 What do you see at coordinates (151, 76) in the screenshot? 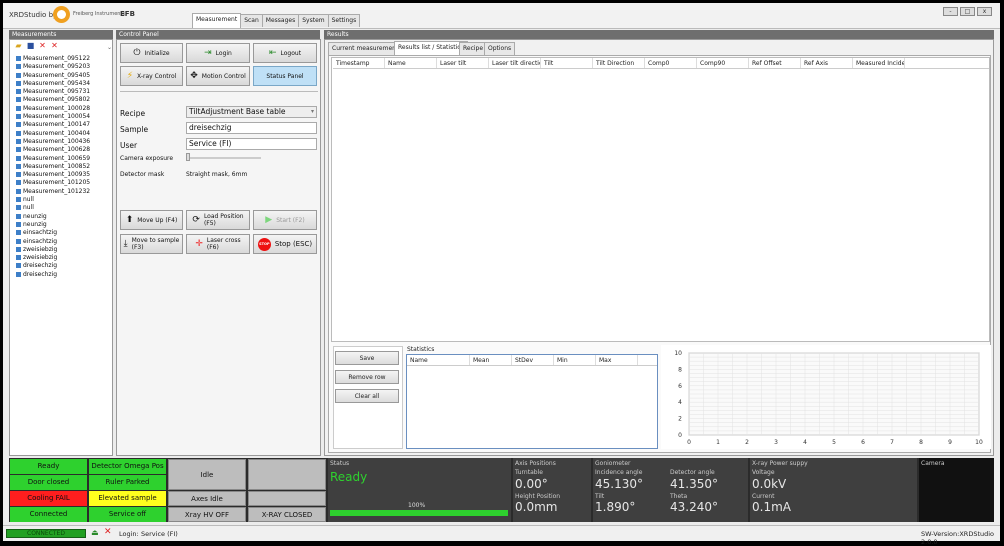
I see `xray-control-button: ⚡ X-ray Control` at bounding box center [151, 76].